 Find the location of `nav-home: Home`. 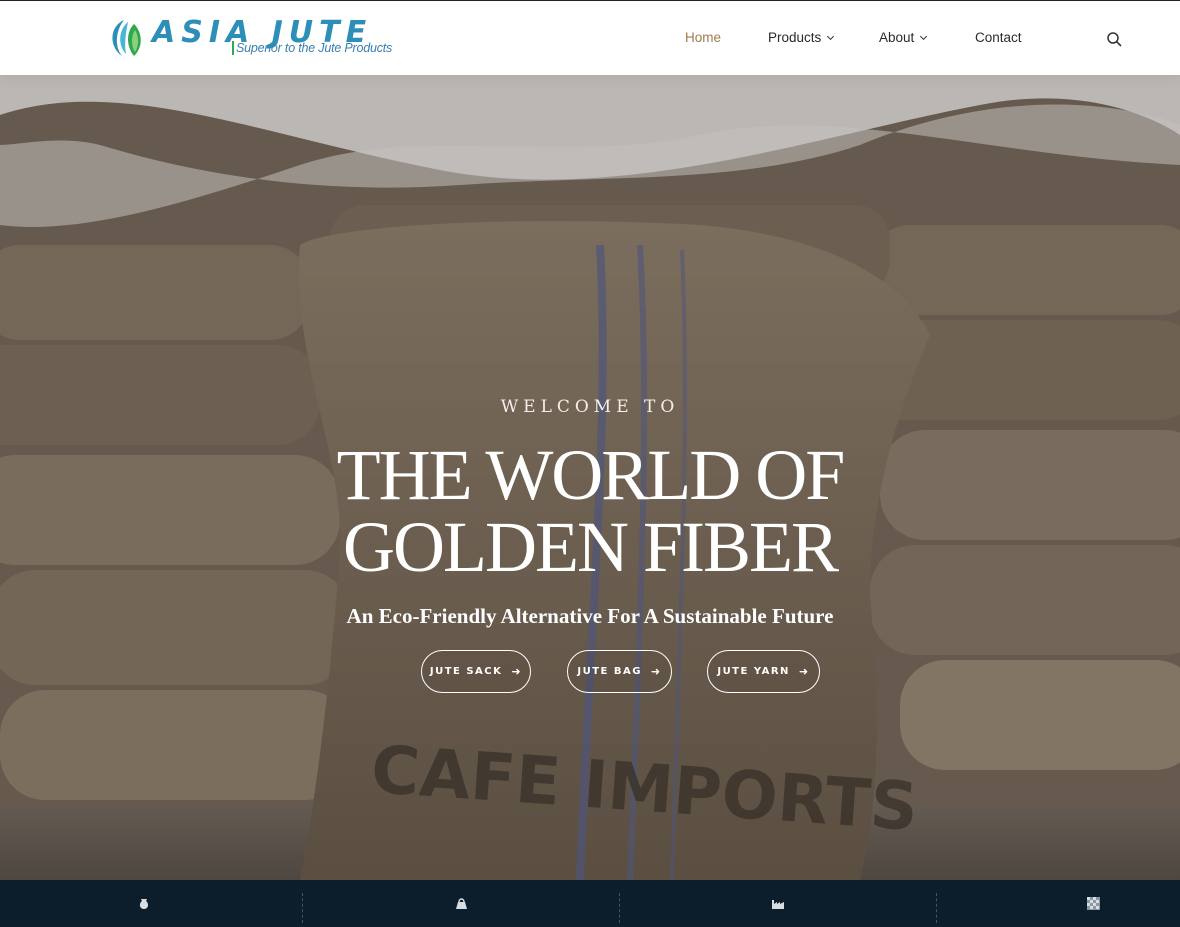

nav-home: Home is located at coordinates (703, 37).